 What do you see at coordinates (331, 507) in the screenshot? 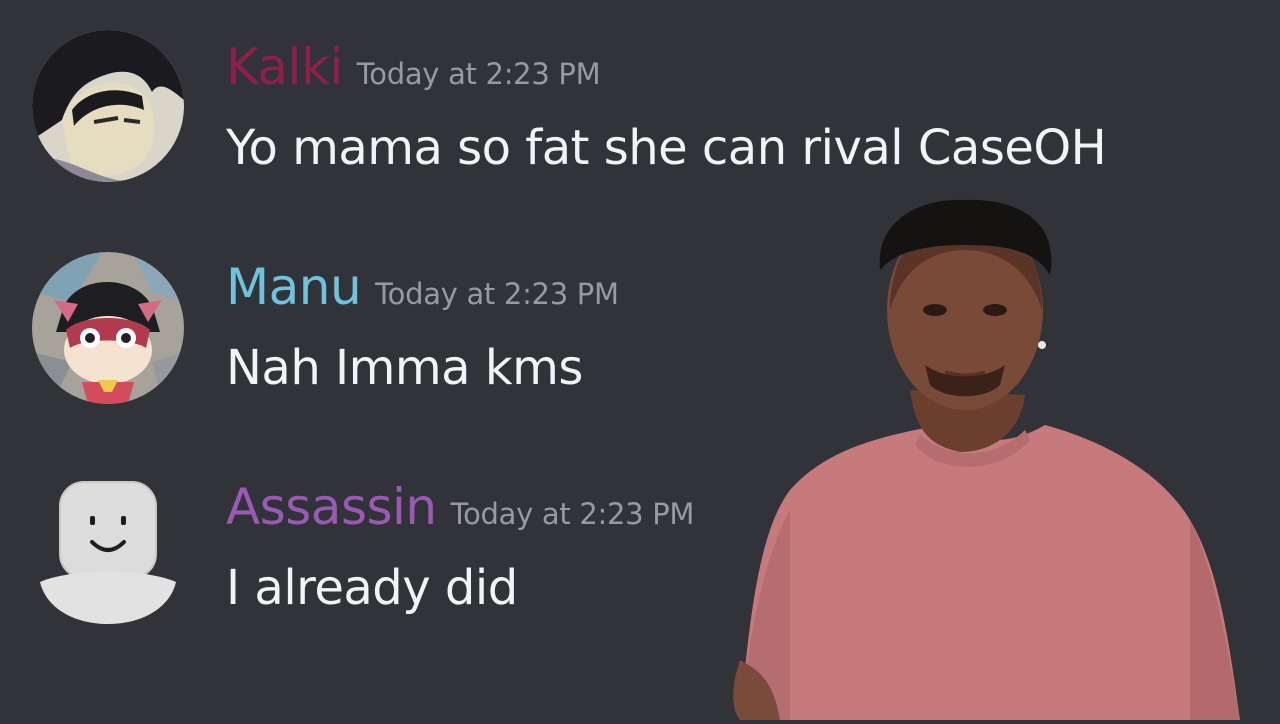
I see `username: Assassin` at bounding box center [331, 507].